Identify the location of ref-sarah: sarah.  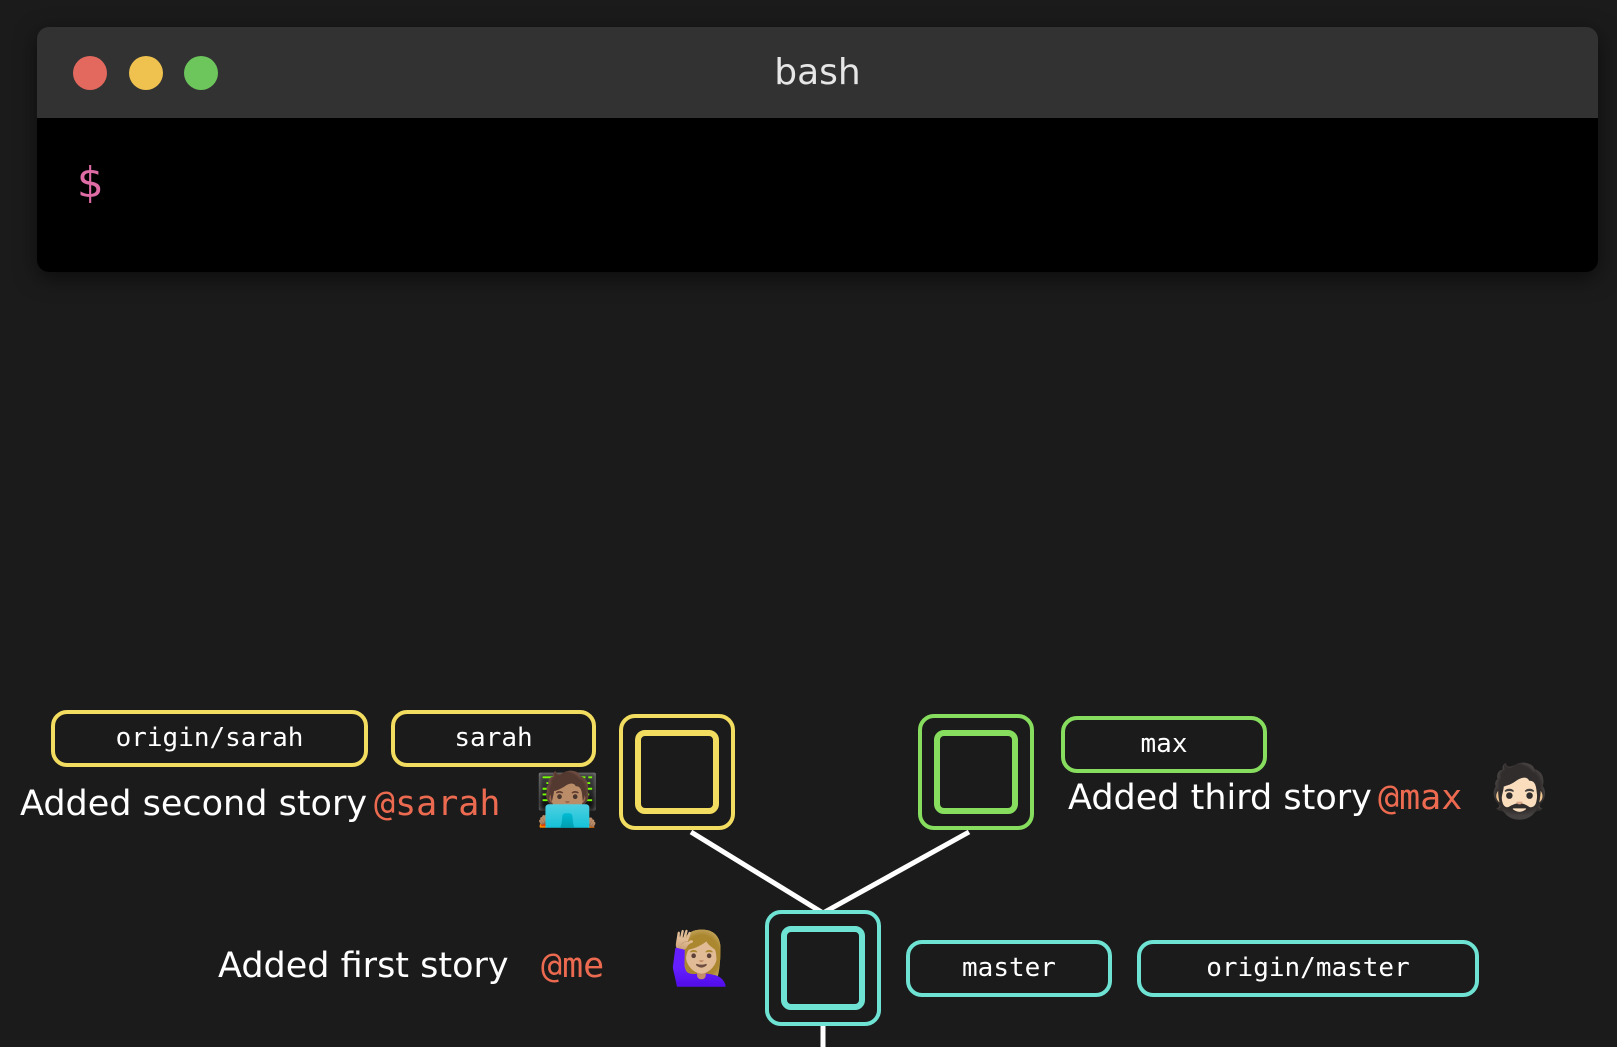
(493, 738).